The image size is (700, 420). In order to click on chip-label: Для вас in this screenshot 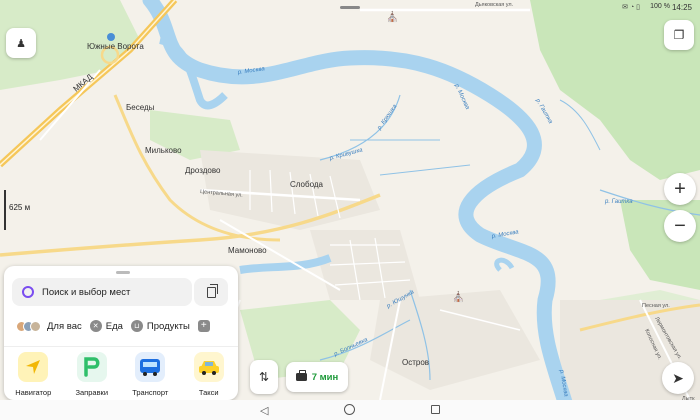, I will do `click(64, 326)`.